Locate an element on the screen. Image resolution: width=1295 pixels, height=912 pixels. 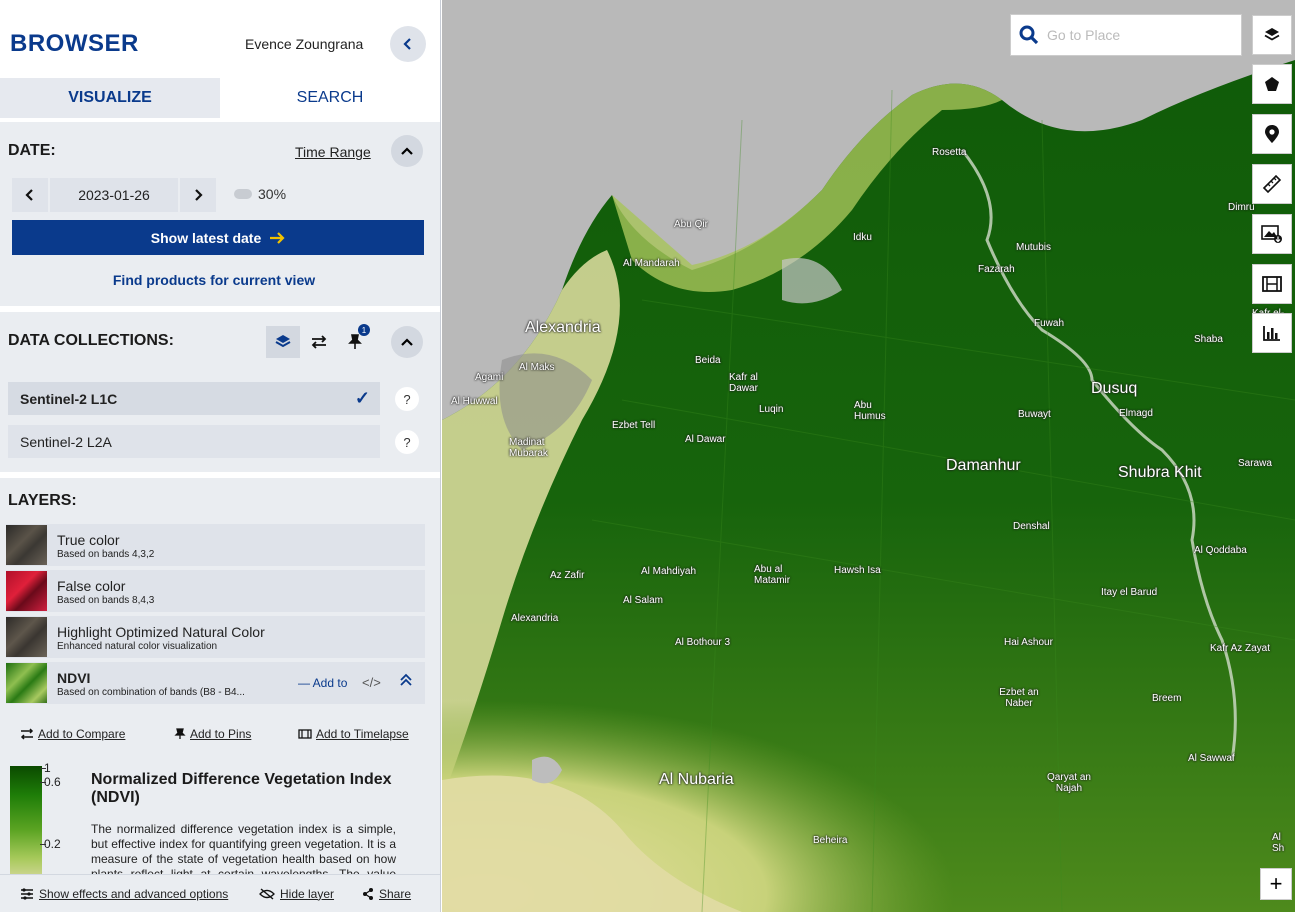
help-sentinel-2-l1c-button: ? is located at coordinates (407, 399).